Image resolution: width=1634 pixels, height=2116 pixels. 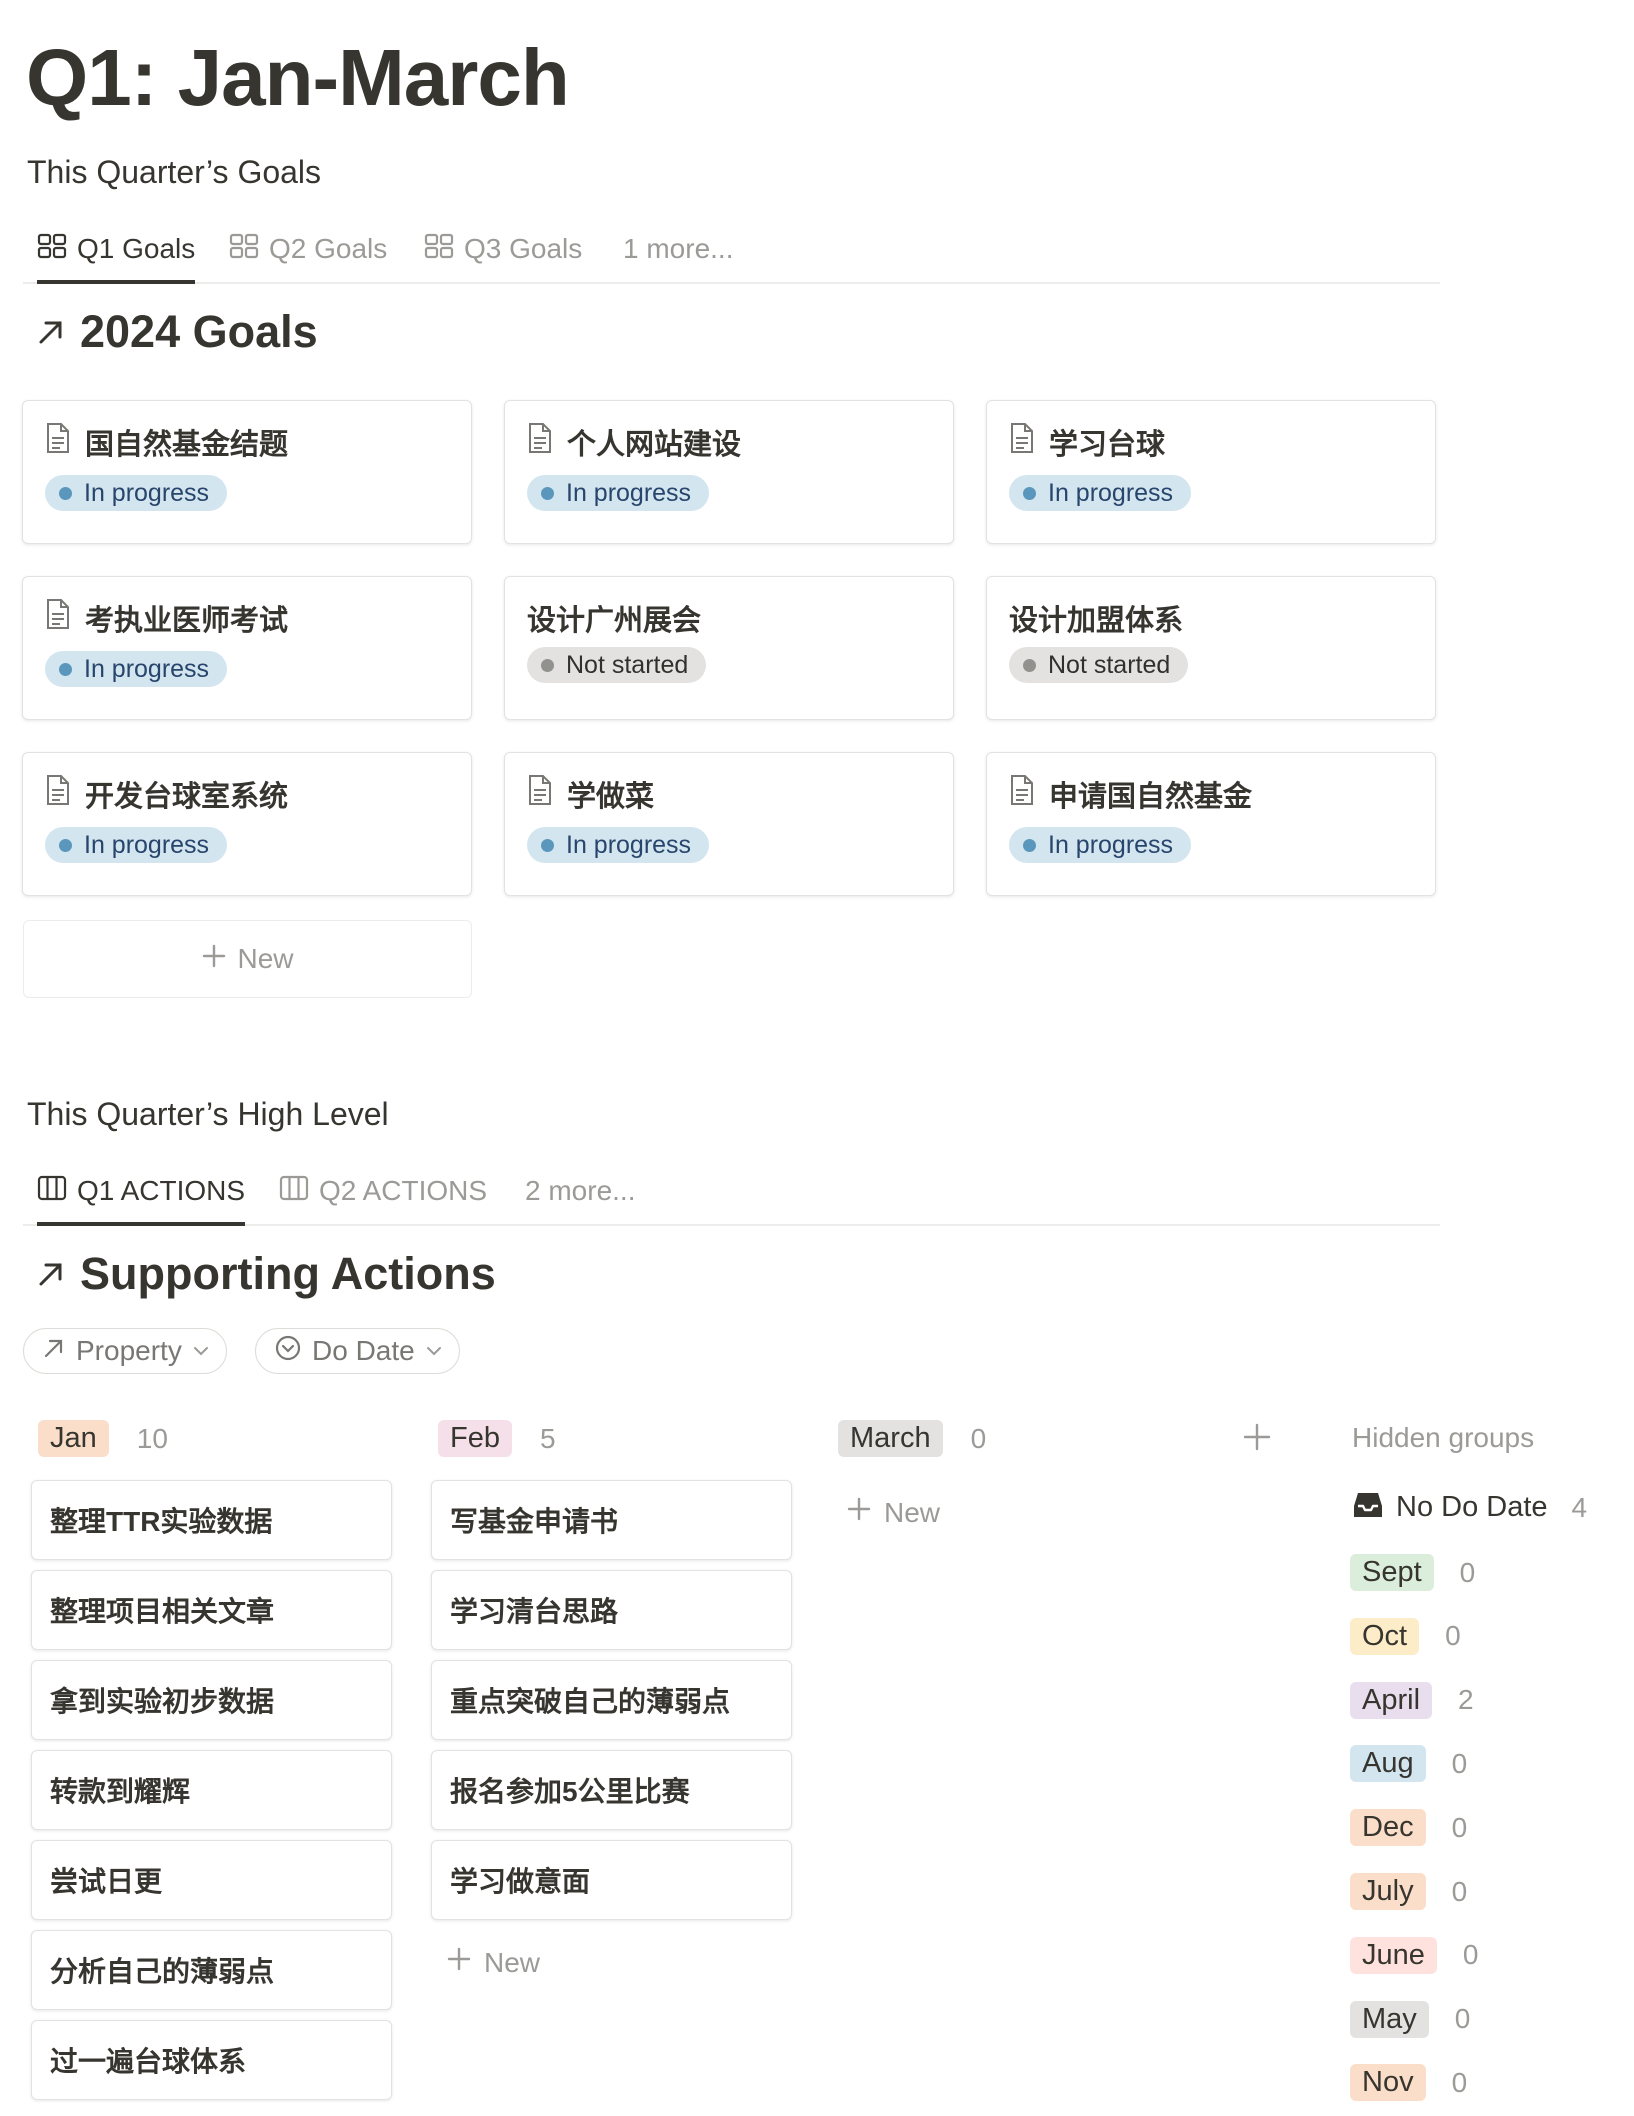 What do you see at coordinates (211, 2060) in the screenshot?
I see `board-card: 过一遍台球体系` at bounding box center [211, 2060].